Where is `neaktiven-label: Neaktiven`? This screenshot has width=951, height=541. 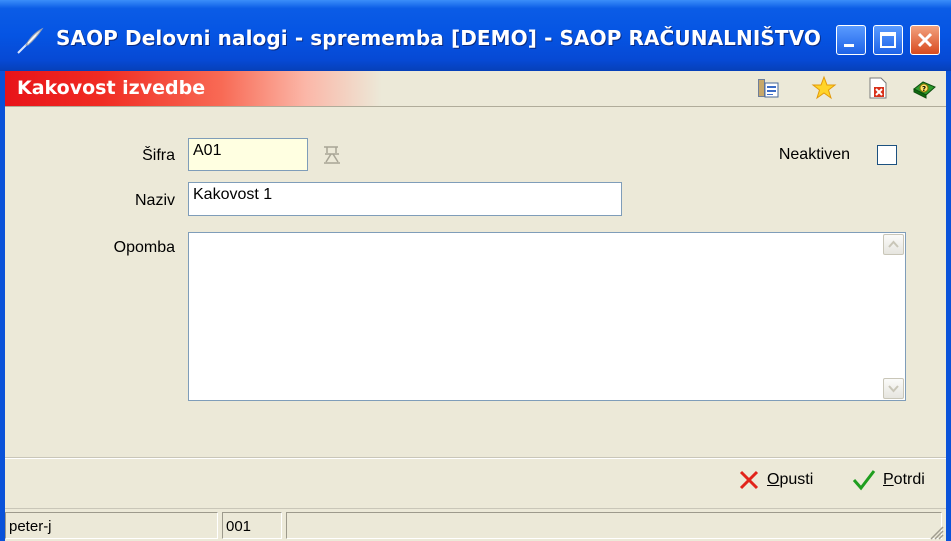
neaktiven-label: Neaktiven is located at coordinates (814, 154).